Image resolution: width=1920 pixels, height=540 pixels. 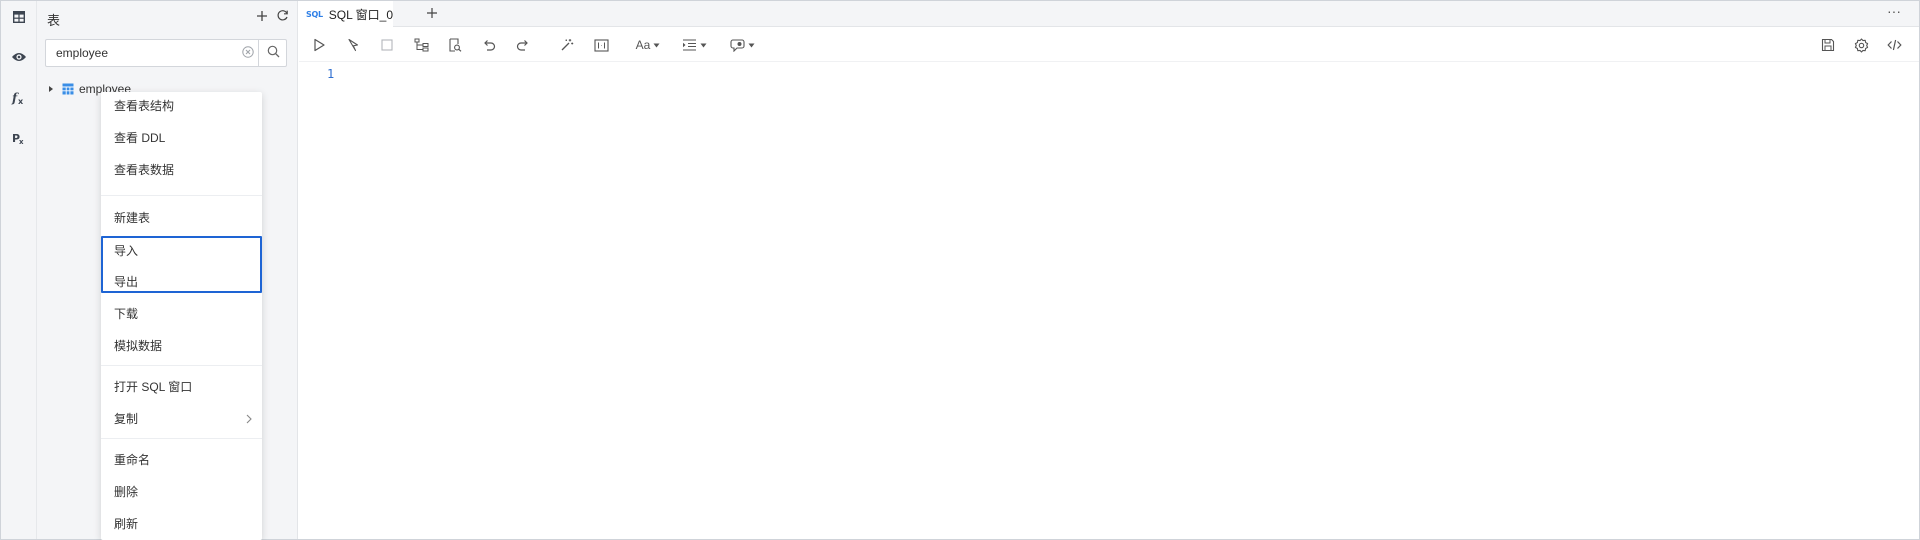 I want to click on refresh-tables-button, so click(x=282, y=17).